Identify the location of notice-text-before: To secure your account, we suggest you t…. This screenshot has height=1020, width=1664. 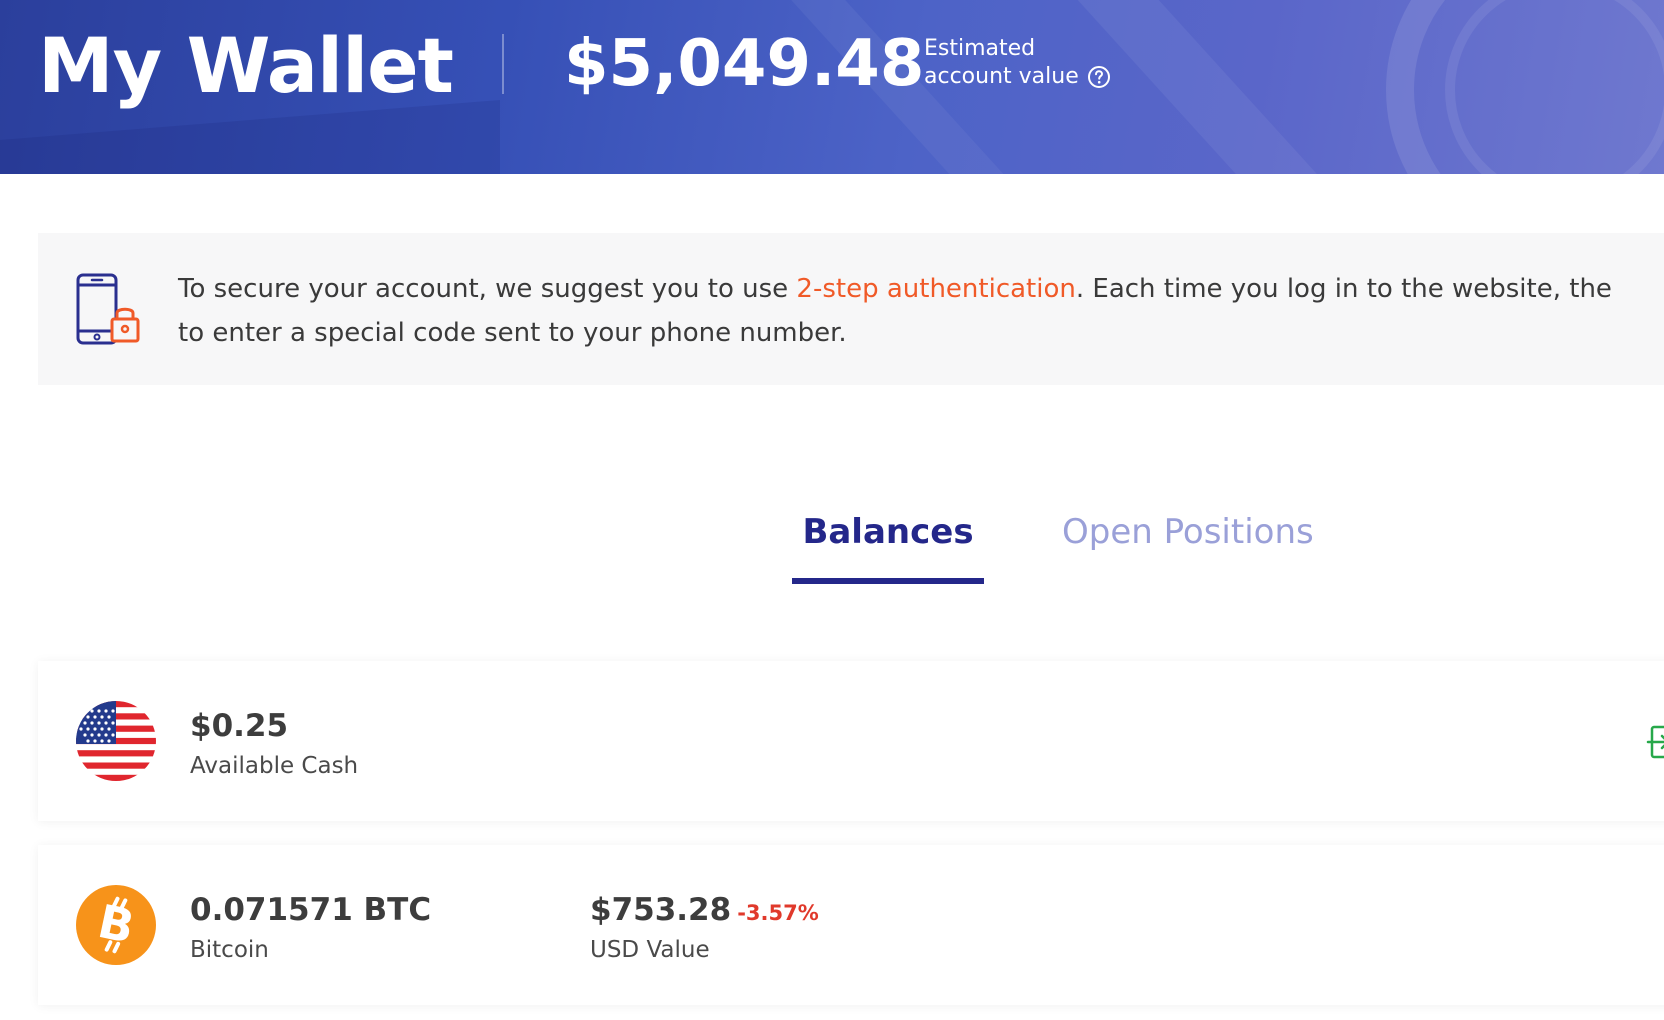
(487, 289).